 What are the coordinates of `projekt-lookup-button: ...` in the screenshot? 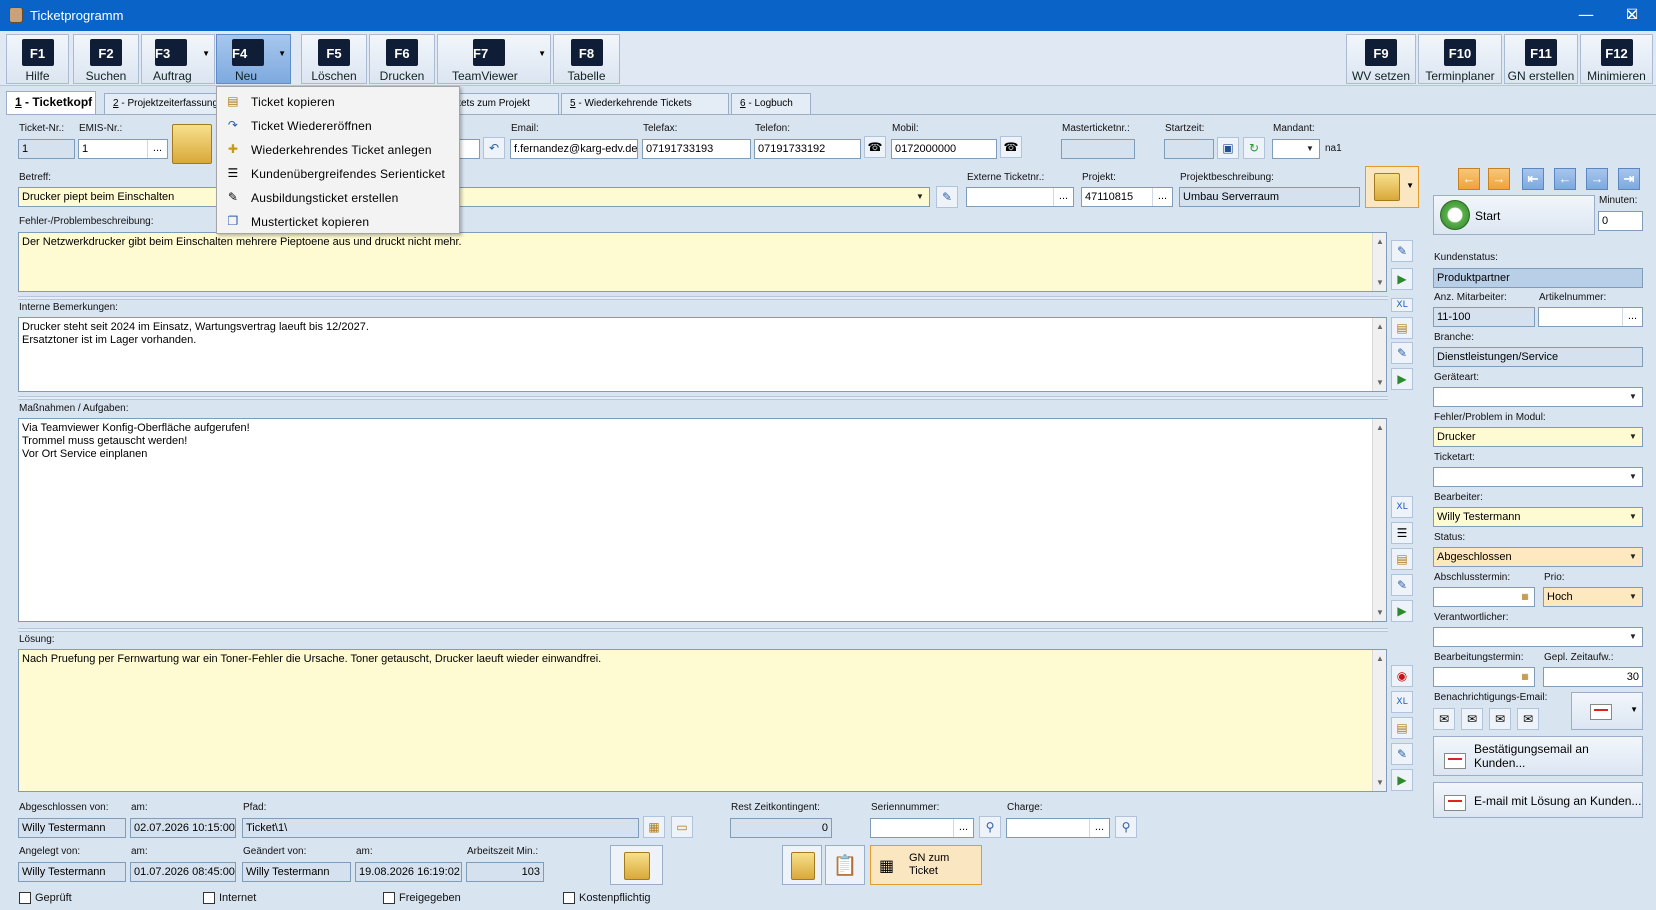 It's located at (1162, 197).